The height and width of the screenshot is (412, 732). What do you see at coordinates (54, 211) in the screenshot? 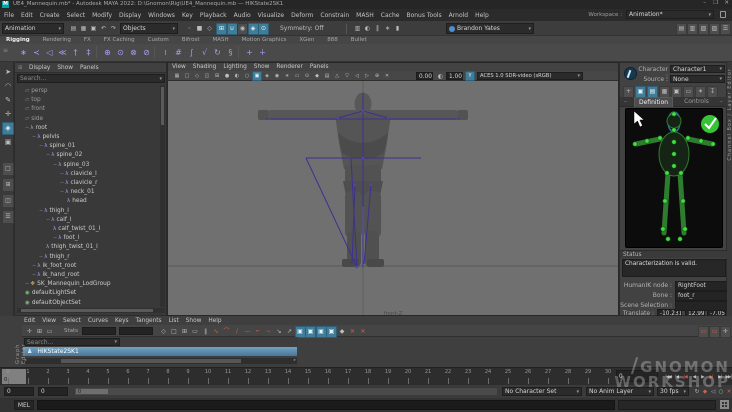
I see `outliner-item-thigh-l: −λ thigh_l` at bounding box center [54, 211].